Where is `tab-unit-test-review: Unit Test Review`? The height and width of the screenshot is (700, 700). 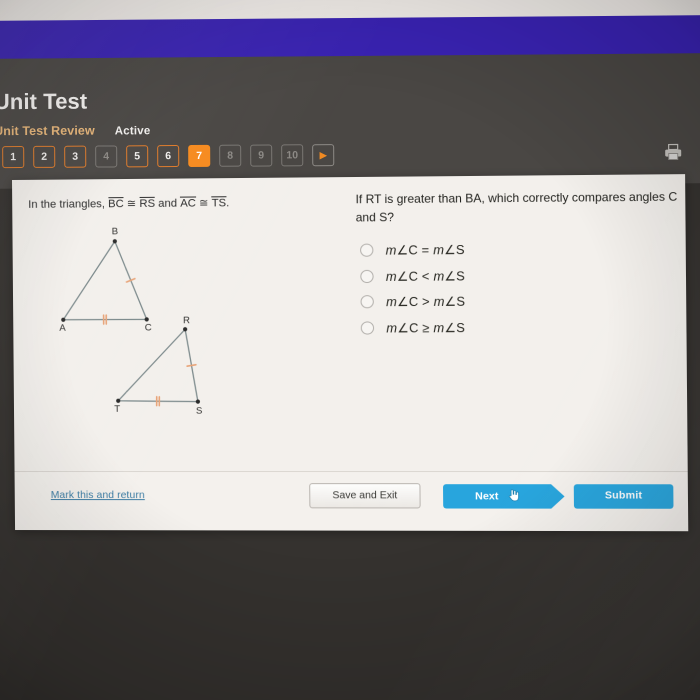 tab-unit-test-review: Unit Test Review is located at coordinates (47, 131).